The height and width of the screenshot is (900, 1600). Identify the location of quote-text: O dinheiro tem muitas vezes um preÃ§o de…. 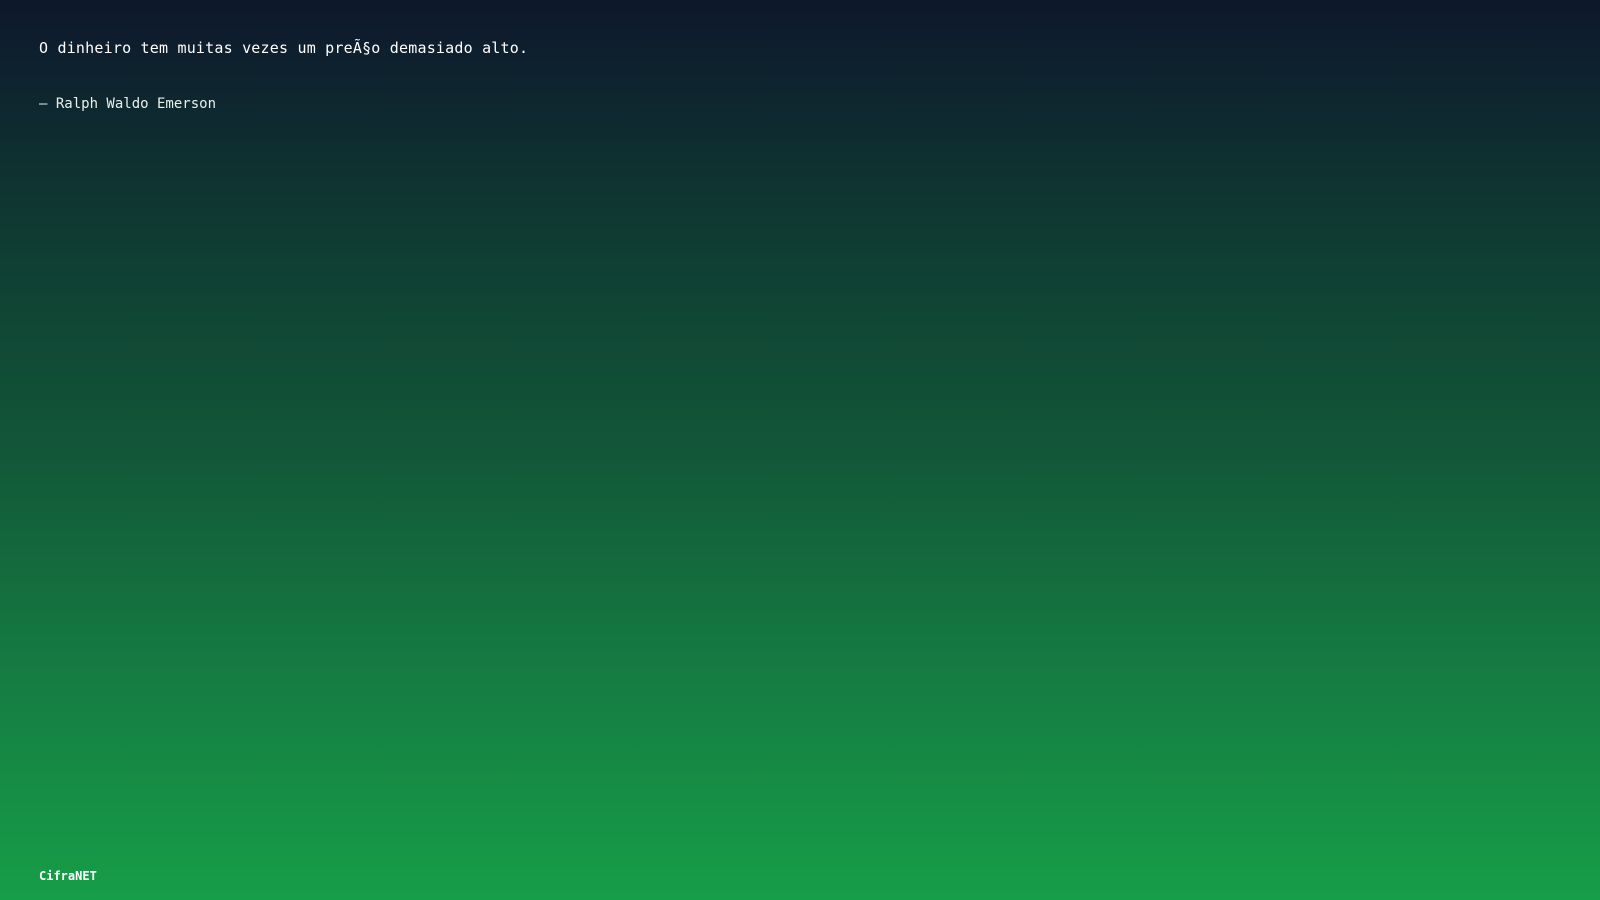
(284, 48).